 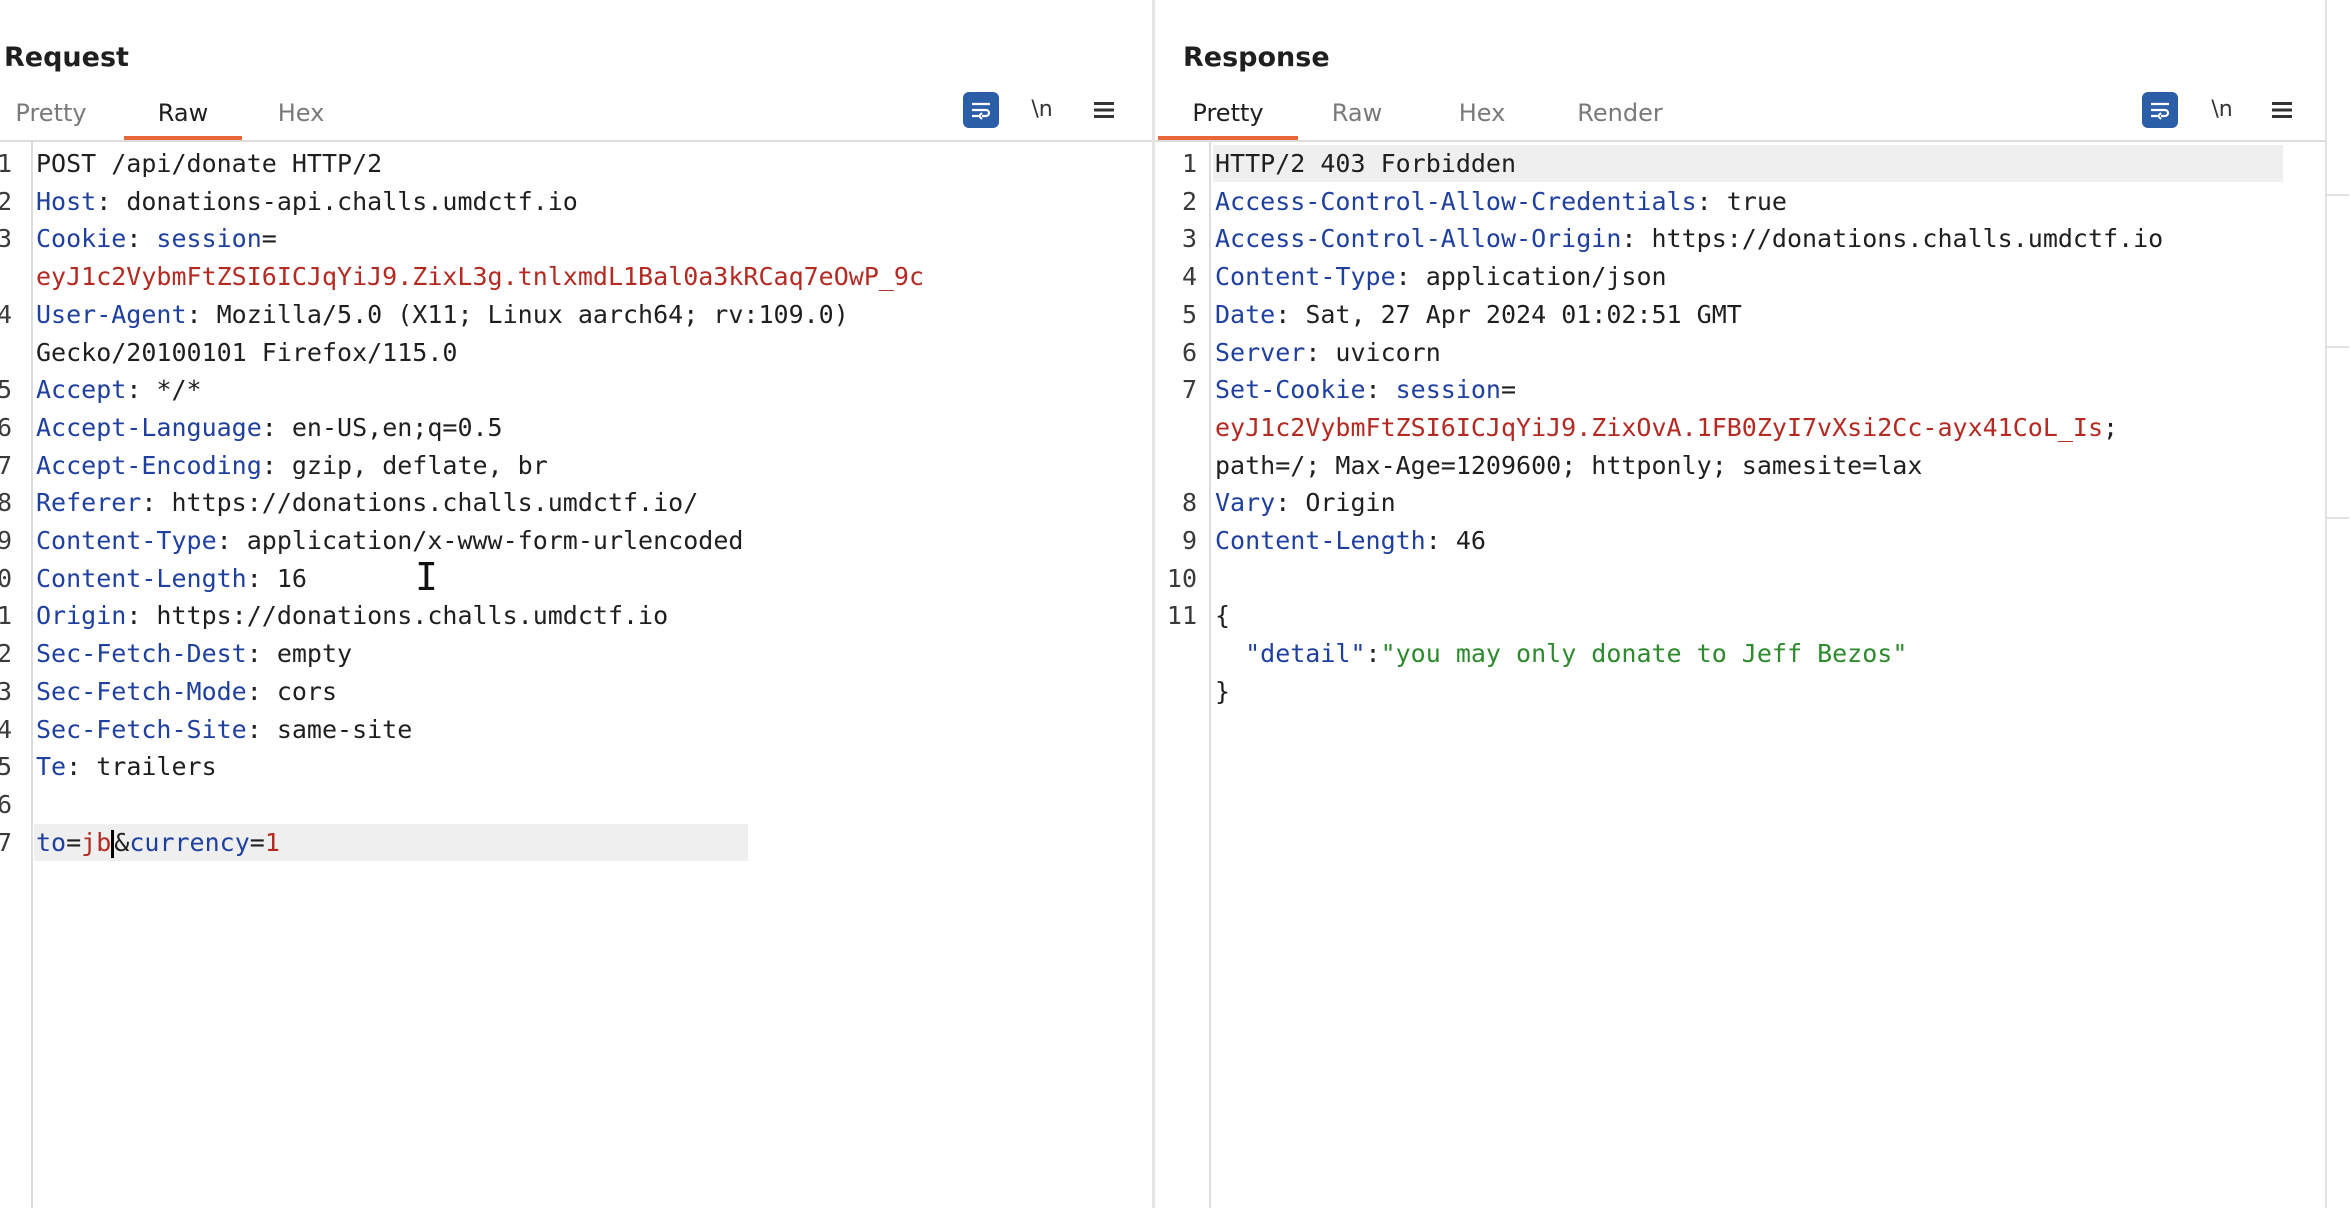 I want to click on token-key: Server, so click(x=1260, y=352).